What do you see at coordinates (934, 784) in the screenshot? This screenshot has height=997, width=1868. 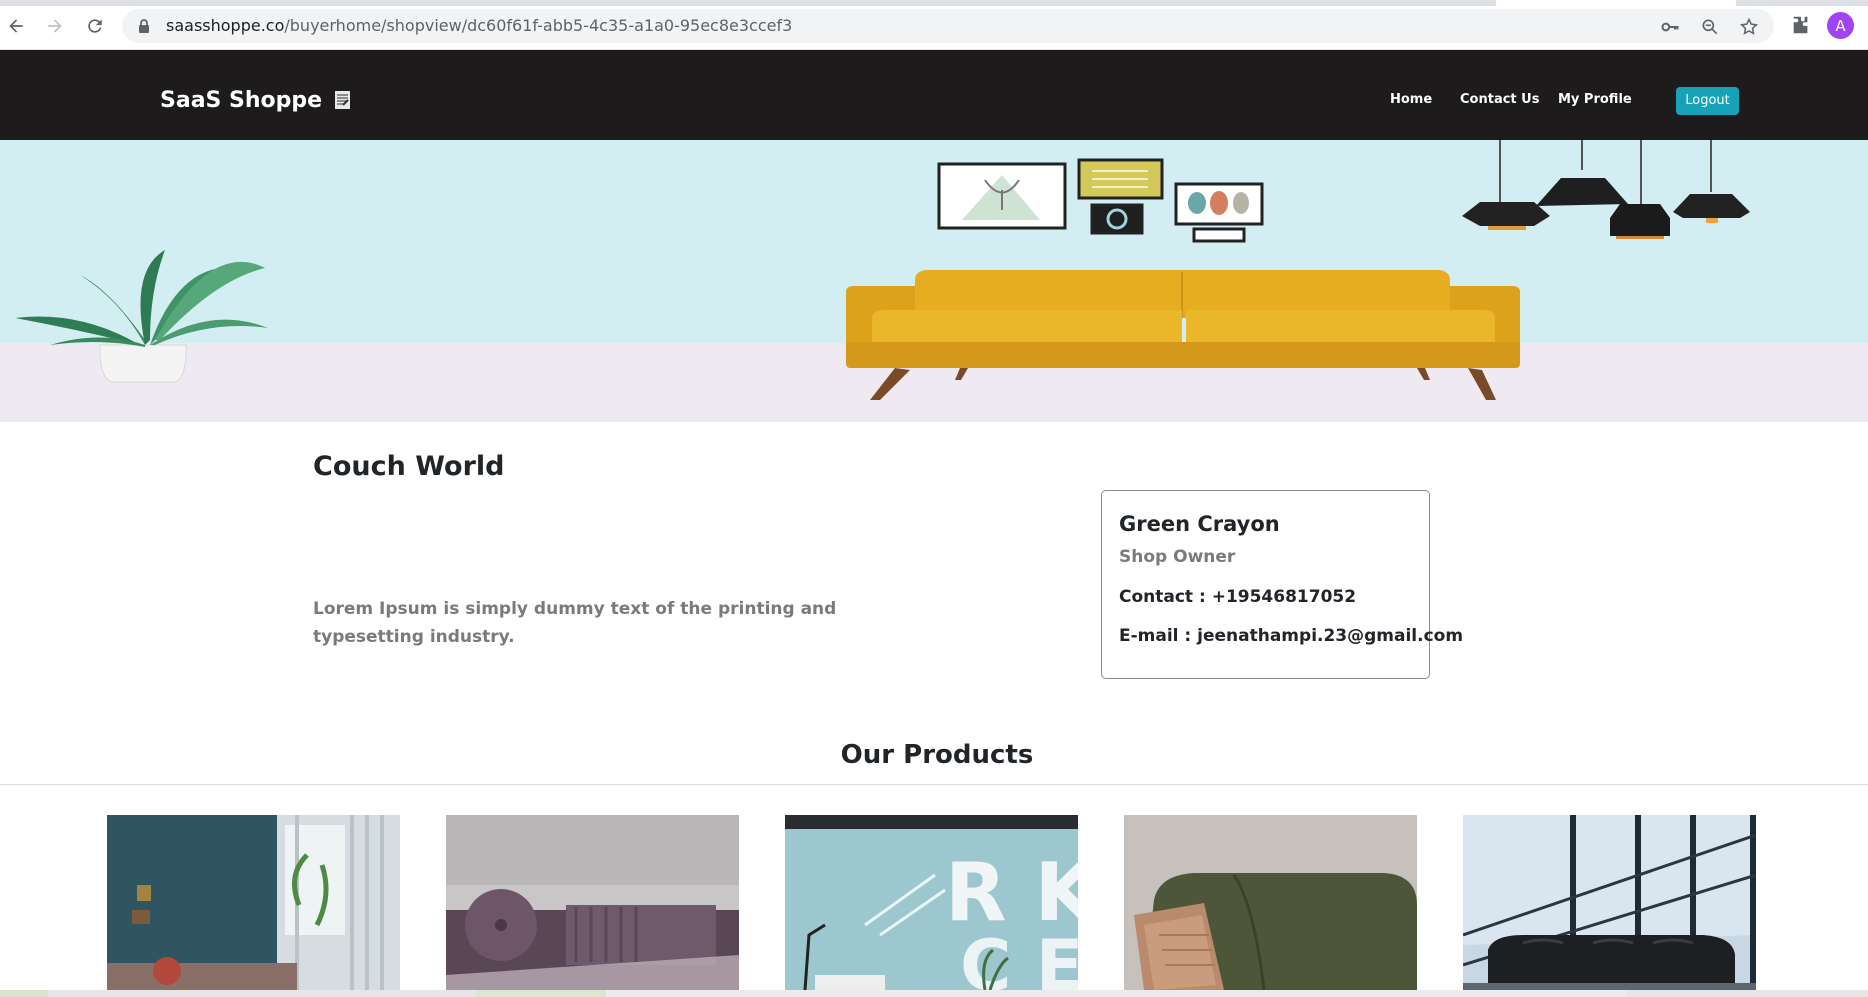 I see `products-divider` at bounding box center [934, 784].